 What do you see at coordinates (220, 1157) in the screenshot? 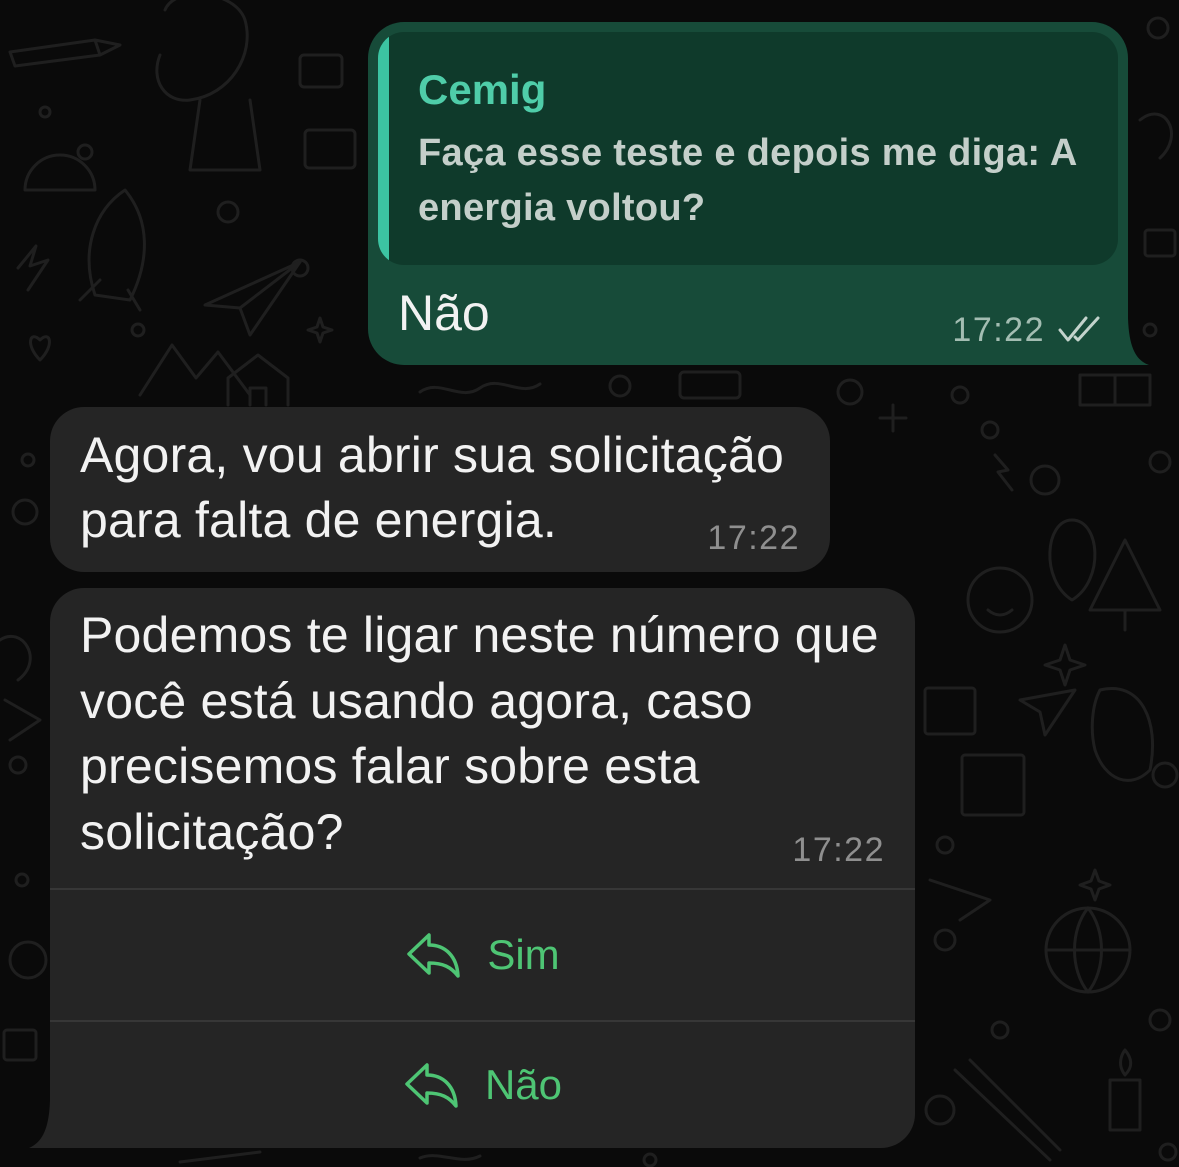
I see `doodle-line` at bounding box center [220, 1157].